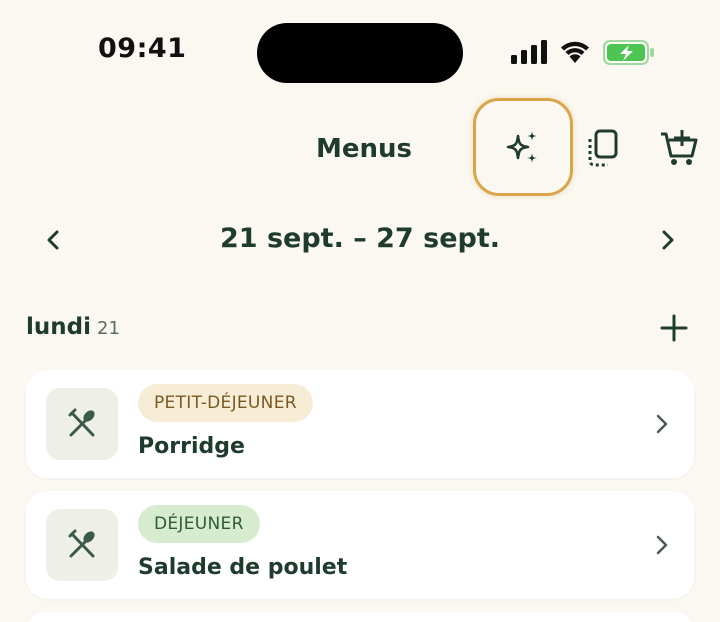 The width and height of the screenshot is (720, 622). What do you see at coordinates (199, 524) in the screenshot?
I see `meal-type-badge: DÉJEUNER` at bounding box center [199, 524].